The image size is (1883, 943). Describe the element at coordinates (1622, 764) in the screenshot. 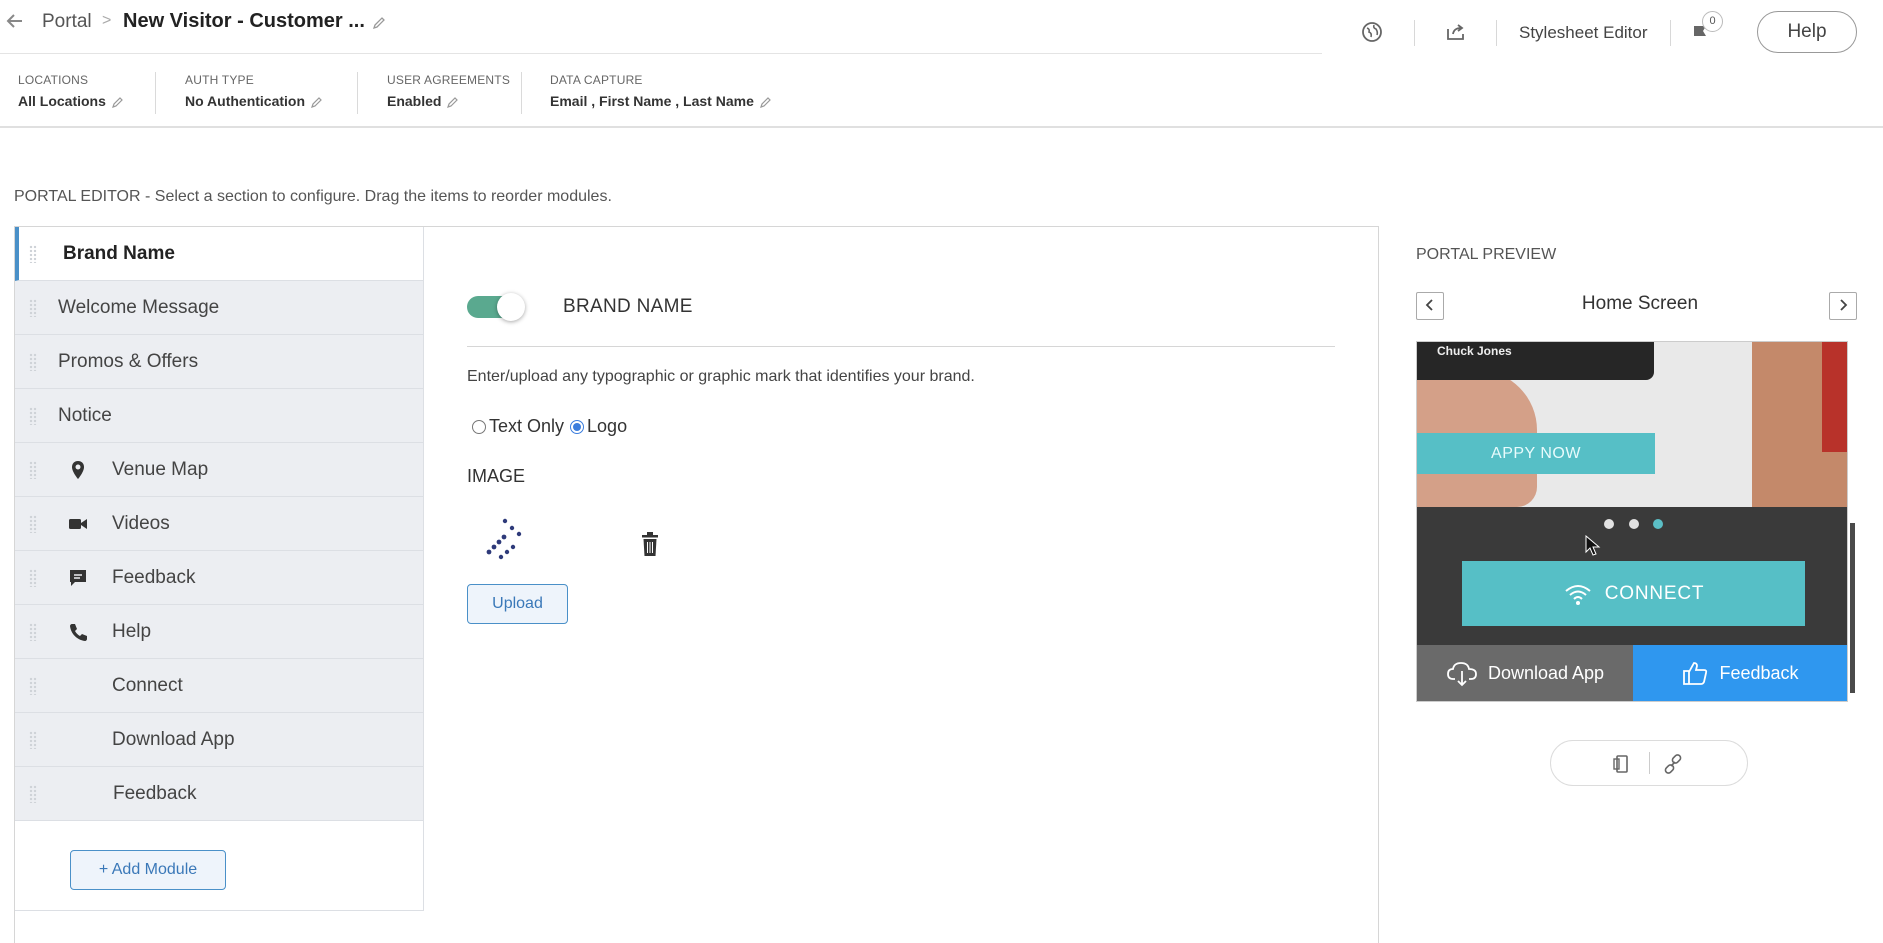

I see `device-rotate-icon` at that location.